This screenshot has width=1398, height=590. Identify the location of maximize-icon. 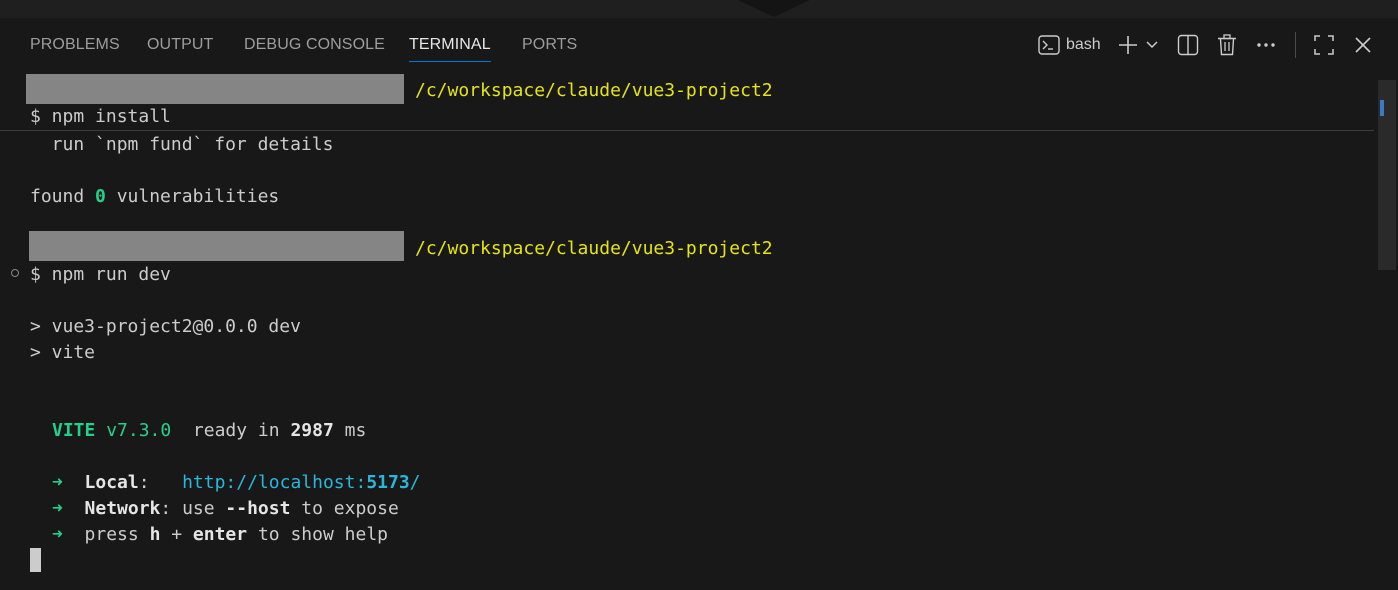
(1324, 45).